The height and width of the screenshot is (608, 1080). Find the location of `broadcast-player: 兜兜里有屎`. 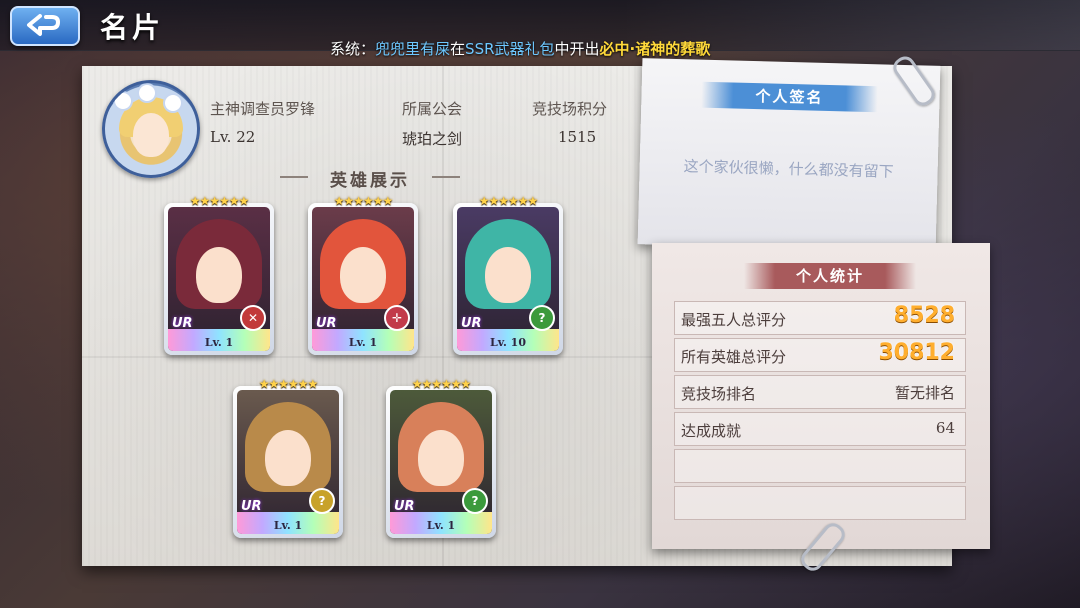

broadcast-player: 兜兜里有屎 is located at coordinates (413, 49).